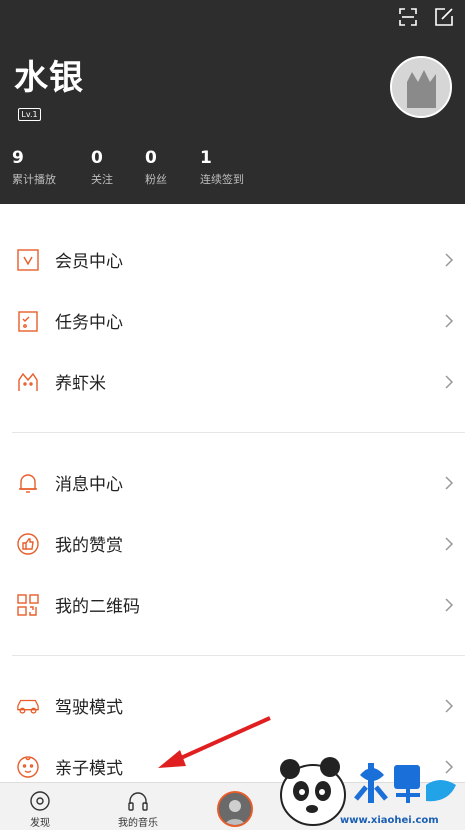 This screenshot has height=830, width=465. What do you see at coordinates (80, 384) in the screenshot?
I see `menu-label: 养虾米` at bounding box center [80, 384].